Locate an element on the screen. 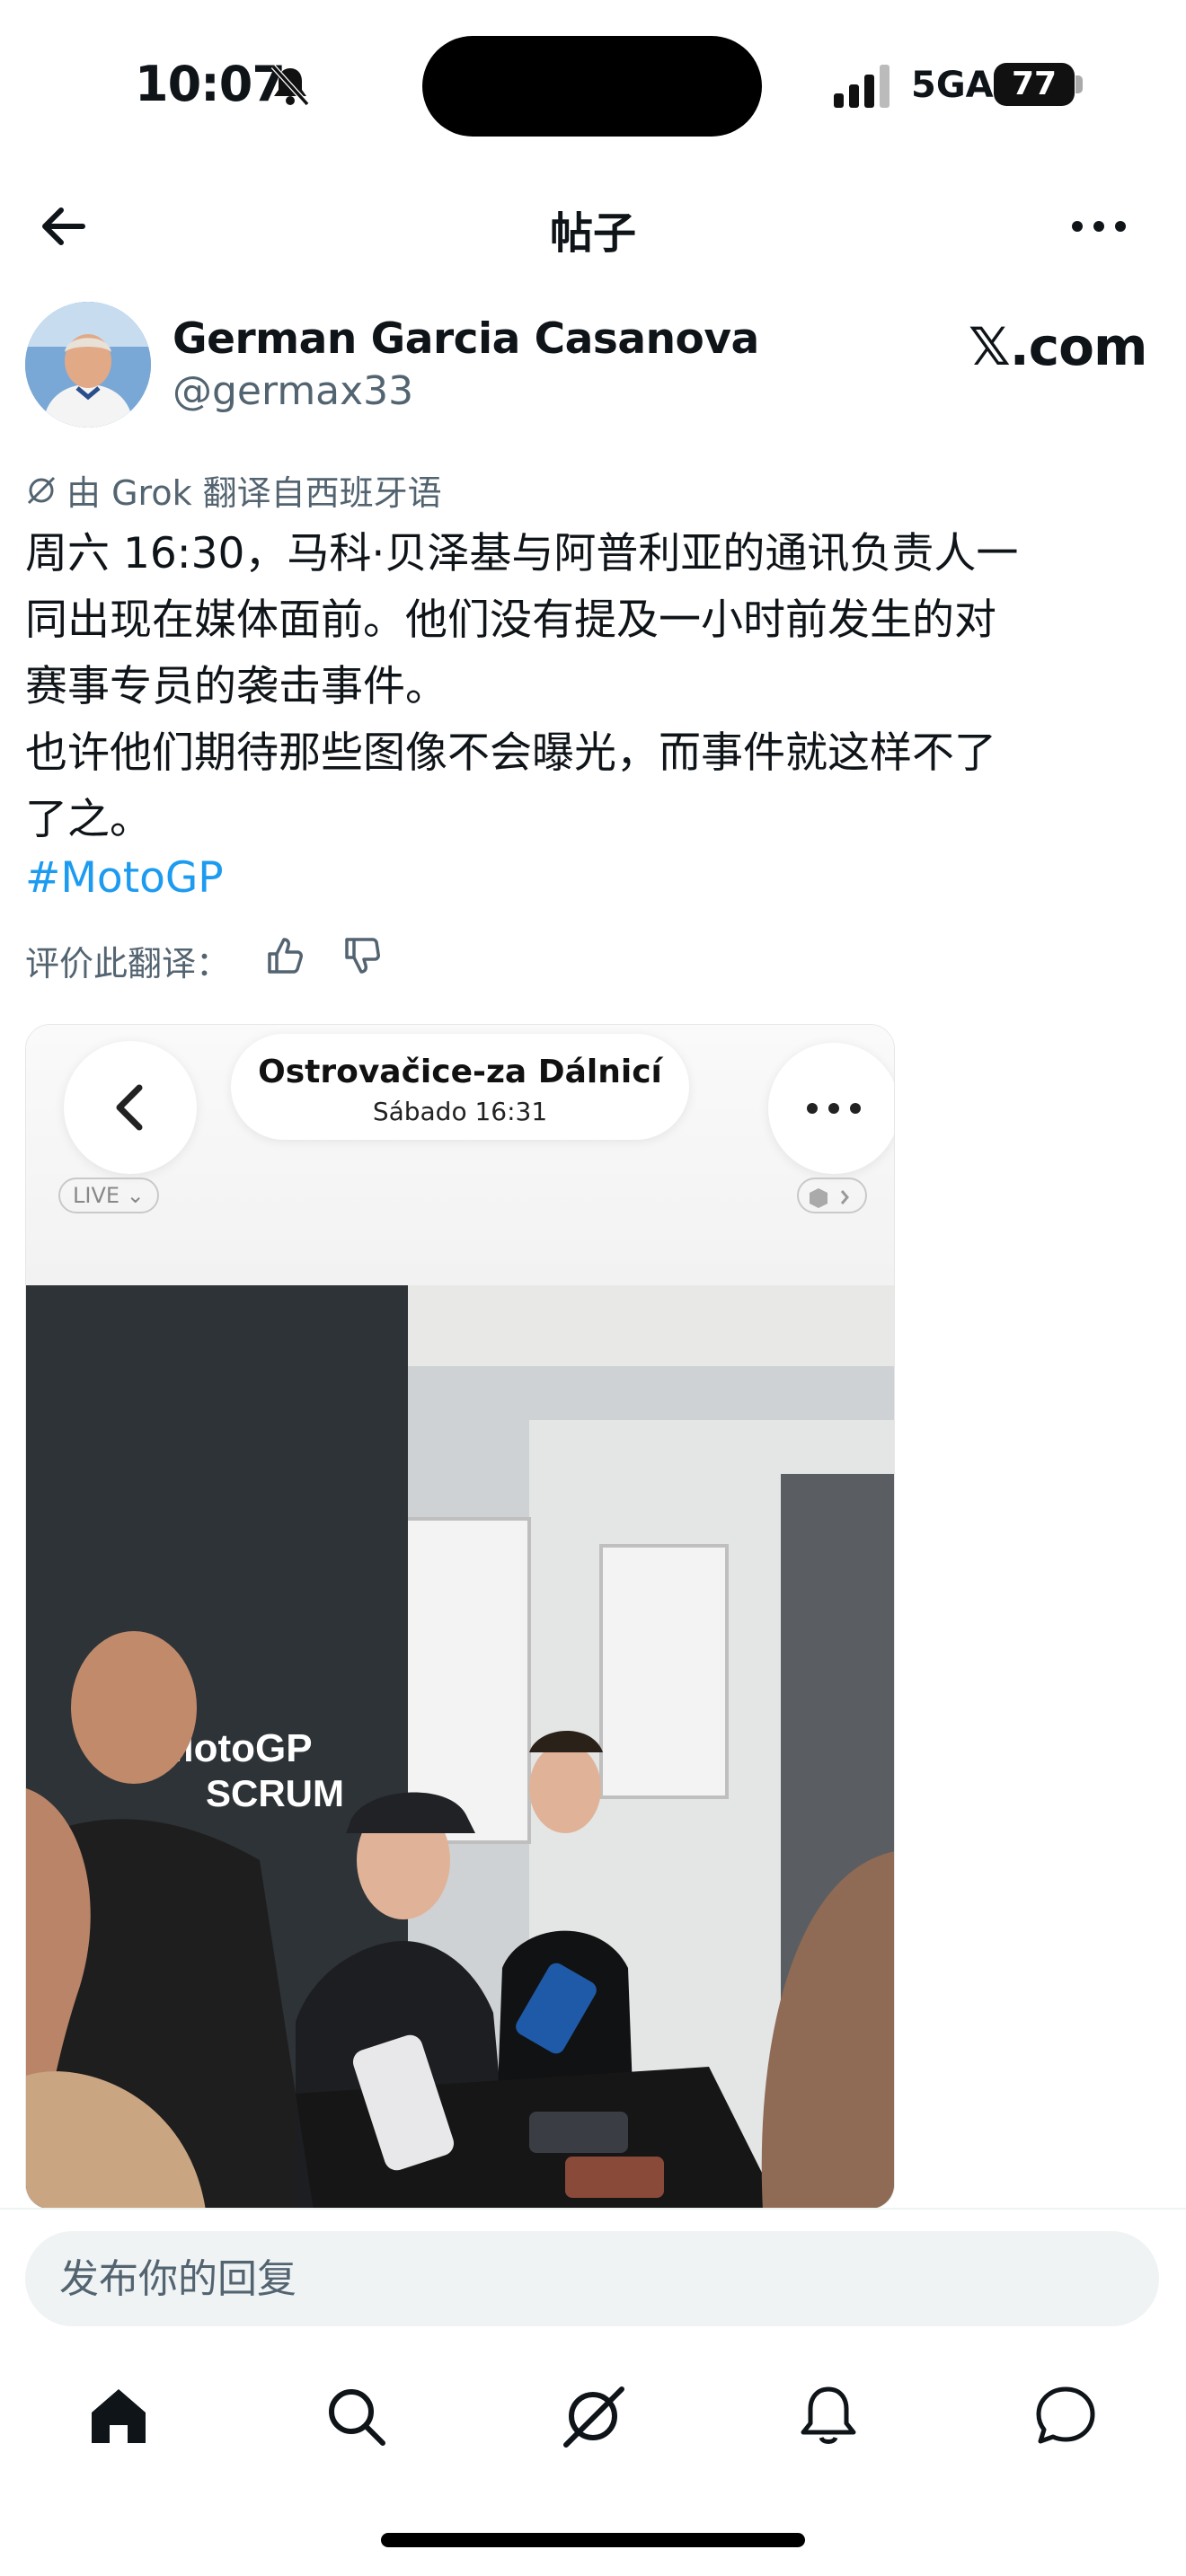 The image size is (1186, 2576). embedded-back-button is located at coordinates (130, 1107).